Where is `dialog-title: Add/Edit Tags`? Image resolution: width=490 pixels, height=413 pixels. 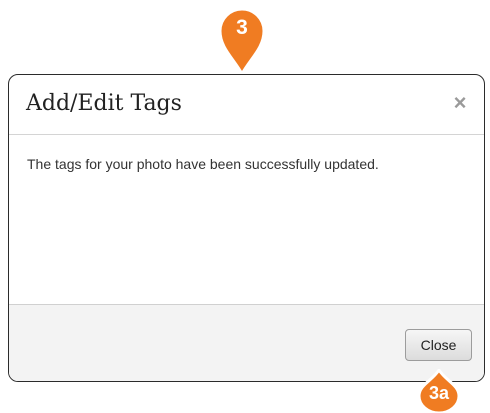
dialog-title: Add/Edit Tags is located at coordinates (104, 103).